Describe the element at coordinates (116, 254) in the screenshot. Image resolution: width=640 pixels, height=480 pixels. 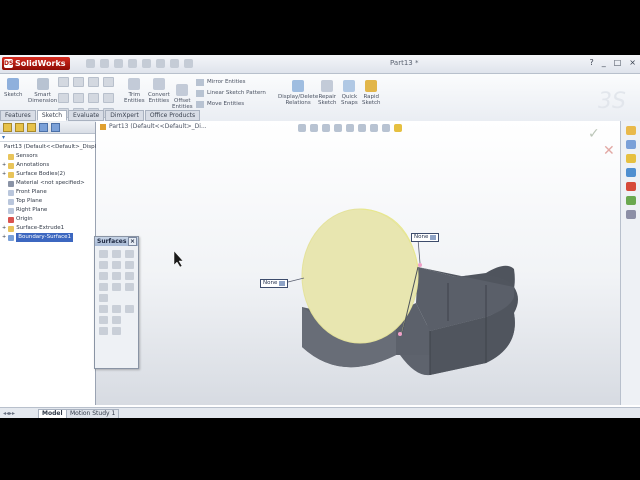
I see `revolved-surface-tool` at that location.